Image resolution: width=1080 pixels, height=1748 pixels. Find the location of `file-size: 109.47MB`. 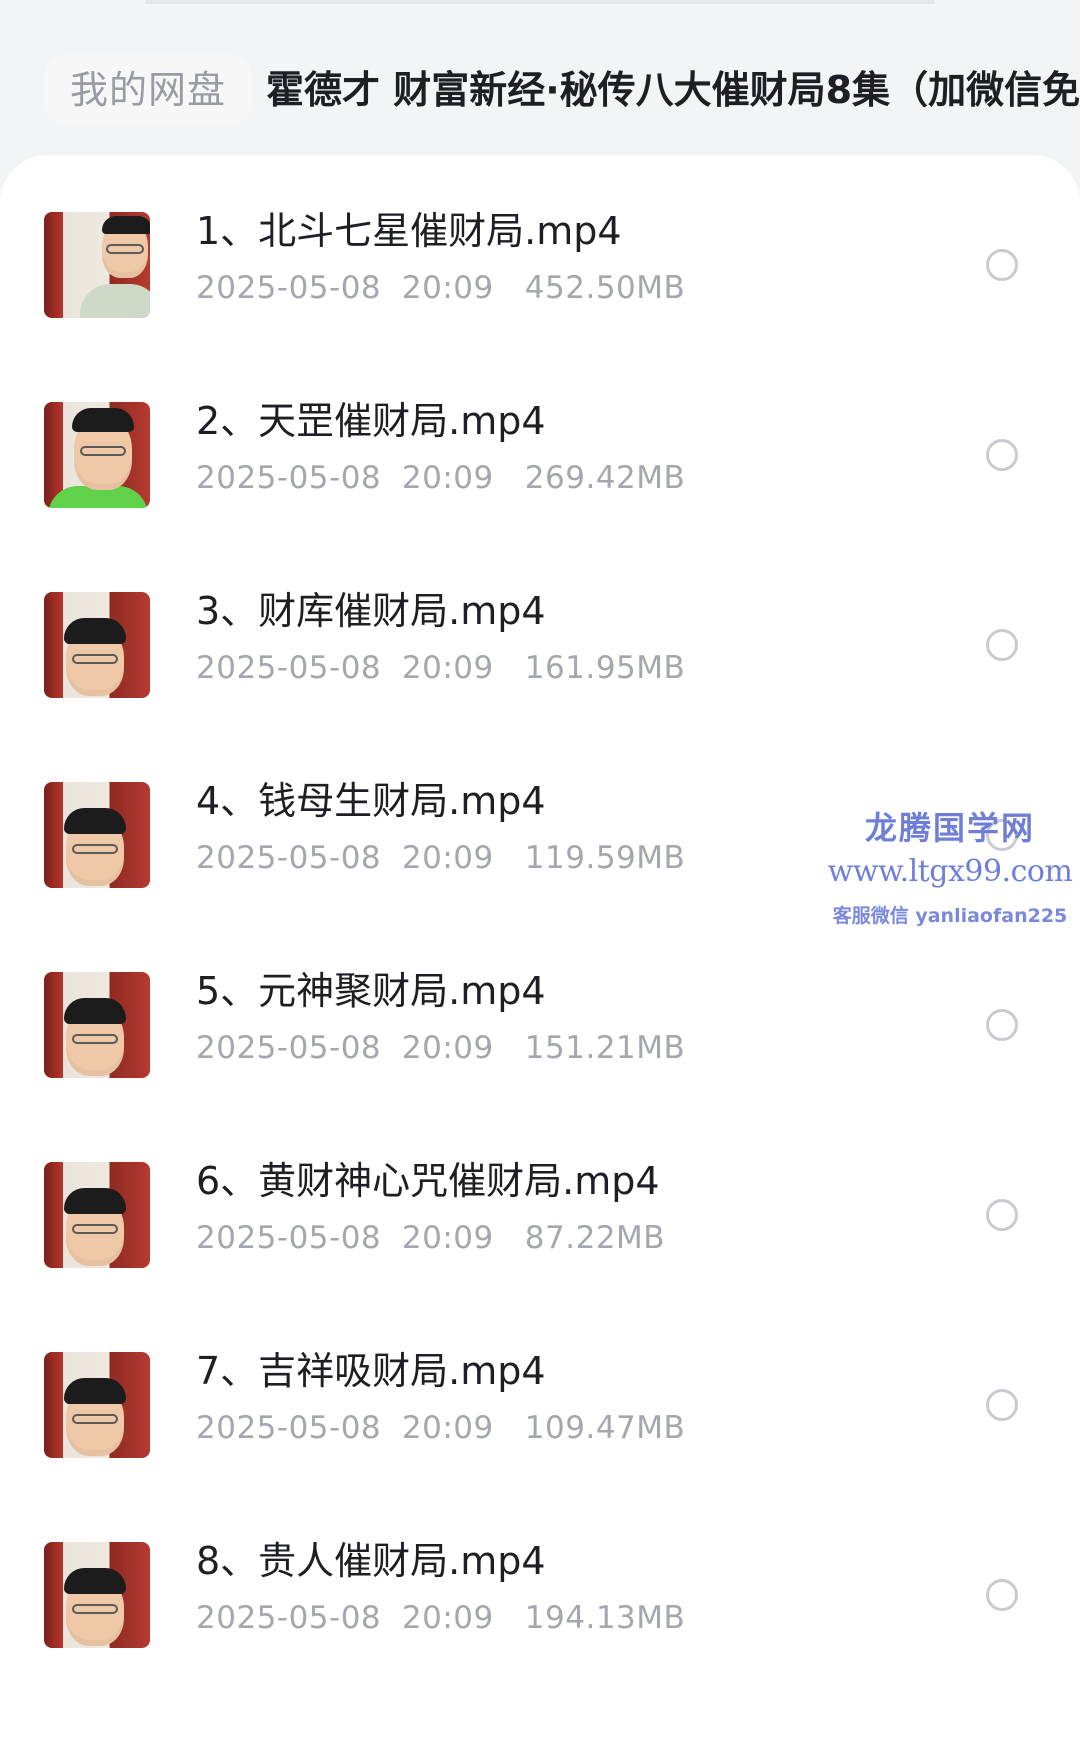

file-size: 109.47MB is located at coordinates (605, 1428).